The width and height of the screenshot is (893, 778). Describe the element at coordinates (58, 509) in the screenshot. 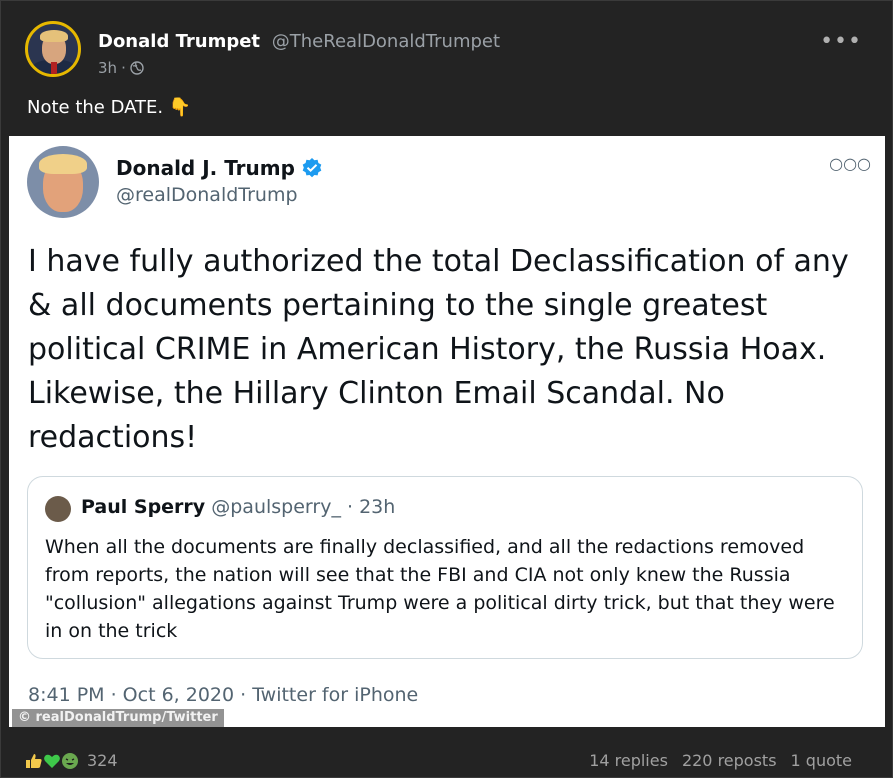

I see `quoted-avatar` at that location.